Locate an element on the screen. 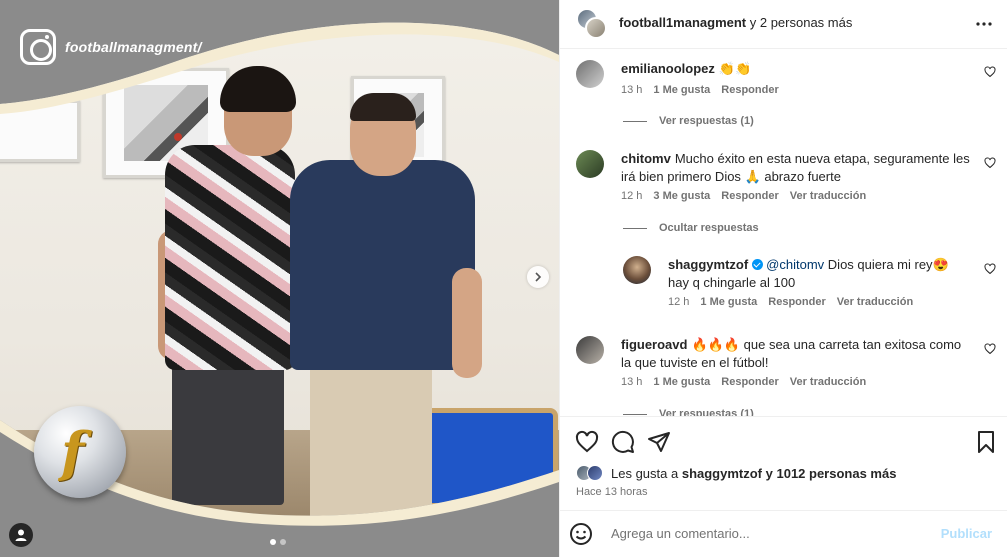 This screenshot has height=557, width=1007. comment-likes: 3 Me gusta is located at coordinates (681, 196).